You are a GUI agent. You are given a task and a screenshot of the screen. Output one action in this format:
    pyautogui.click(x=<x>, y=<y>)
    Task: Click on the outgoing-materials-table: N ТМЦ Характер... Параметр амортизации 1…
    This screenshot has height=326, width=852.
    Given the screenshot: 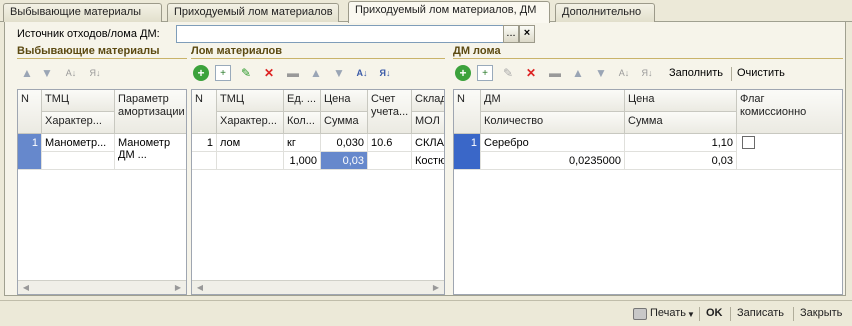 What is the action you would take?
    pyautogui.click(x=102, y=192)
    